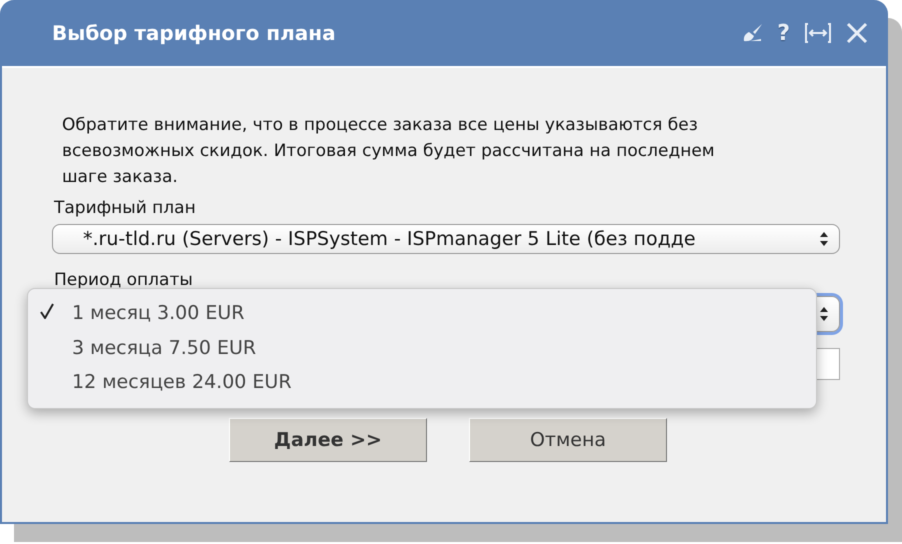 The image size is (902, 544). Describe the element at coordinates (446, 239) in the screenshot. I see `tariff-select: *.ru-tld.ru (Servers) - ISPSystem - ISPmanager 5 Lite (без подде` at that location.